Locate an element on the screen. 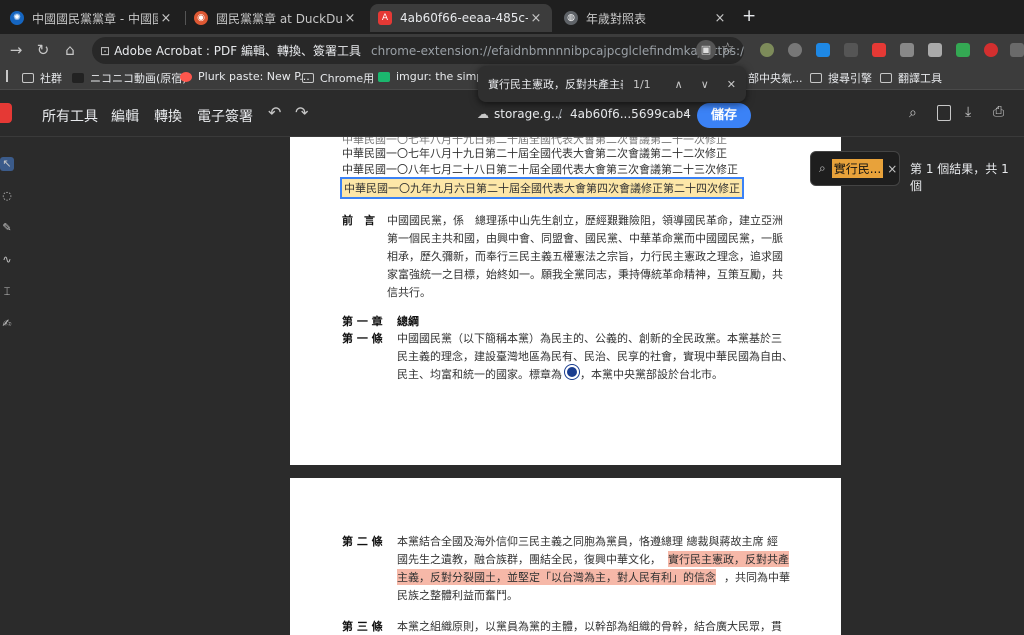 The height and width of the screenshot is (635, 1024). download-icon: ⤓ is located at coordinates (968, 112).